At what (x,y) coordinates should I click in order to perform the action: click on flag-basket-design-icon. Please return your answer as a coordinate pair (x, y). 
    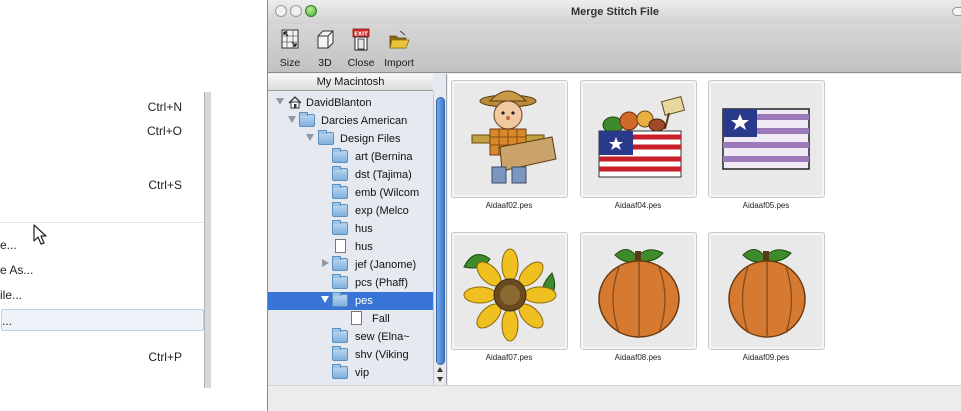
    Looking at the image, I should click on (642, 137).